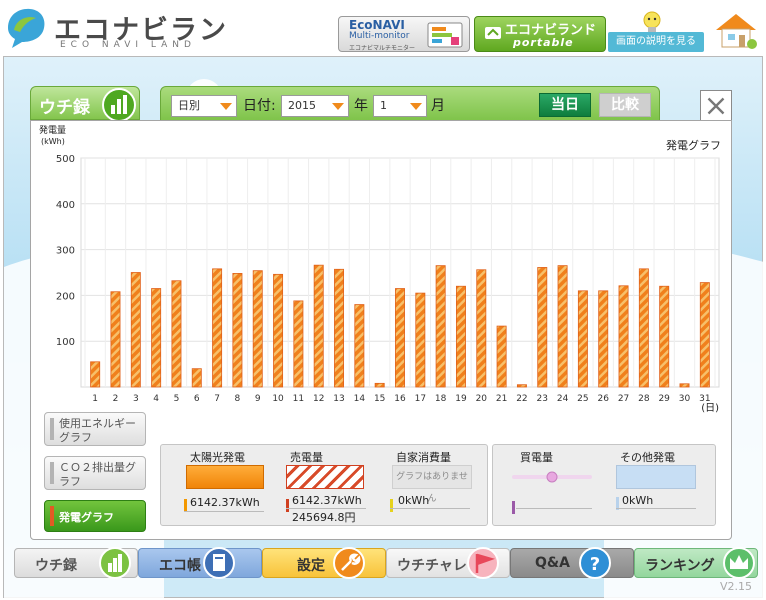 The image size is (766, 600). Describe the element at coordinates (379, 36) in the screenshot. I see `econavi-sub-label: Multi-monitor` at that location.